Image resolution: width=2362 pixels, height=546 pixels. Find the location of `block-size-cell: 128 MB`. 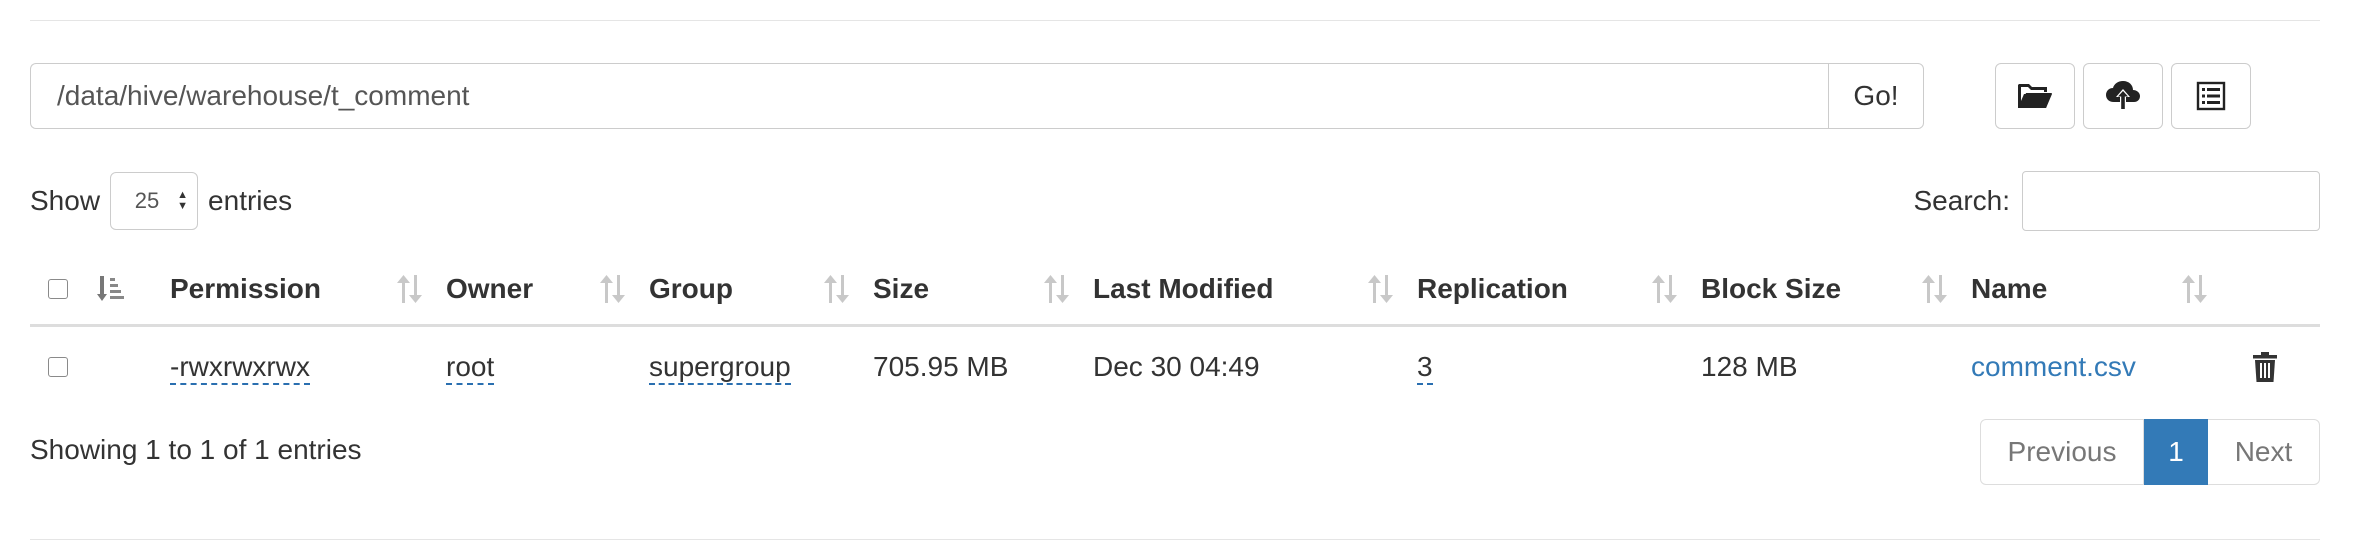

block-size-cell: 128 MB is located at coordinates (1749, 366).